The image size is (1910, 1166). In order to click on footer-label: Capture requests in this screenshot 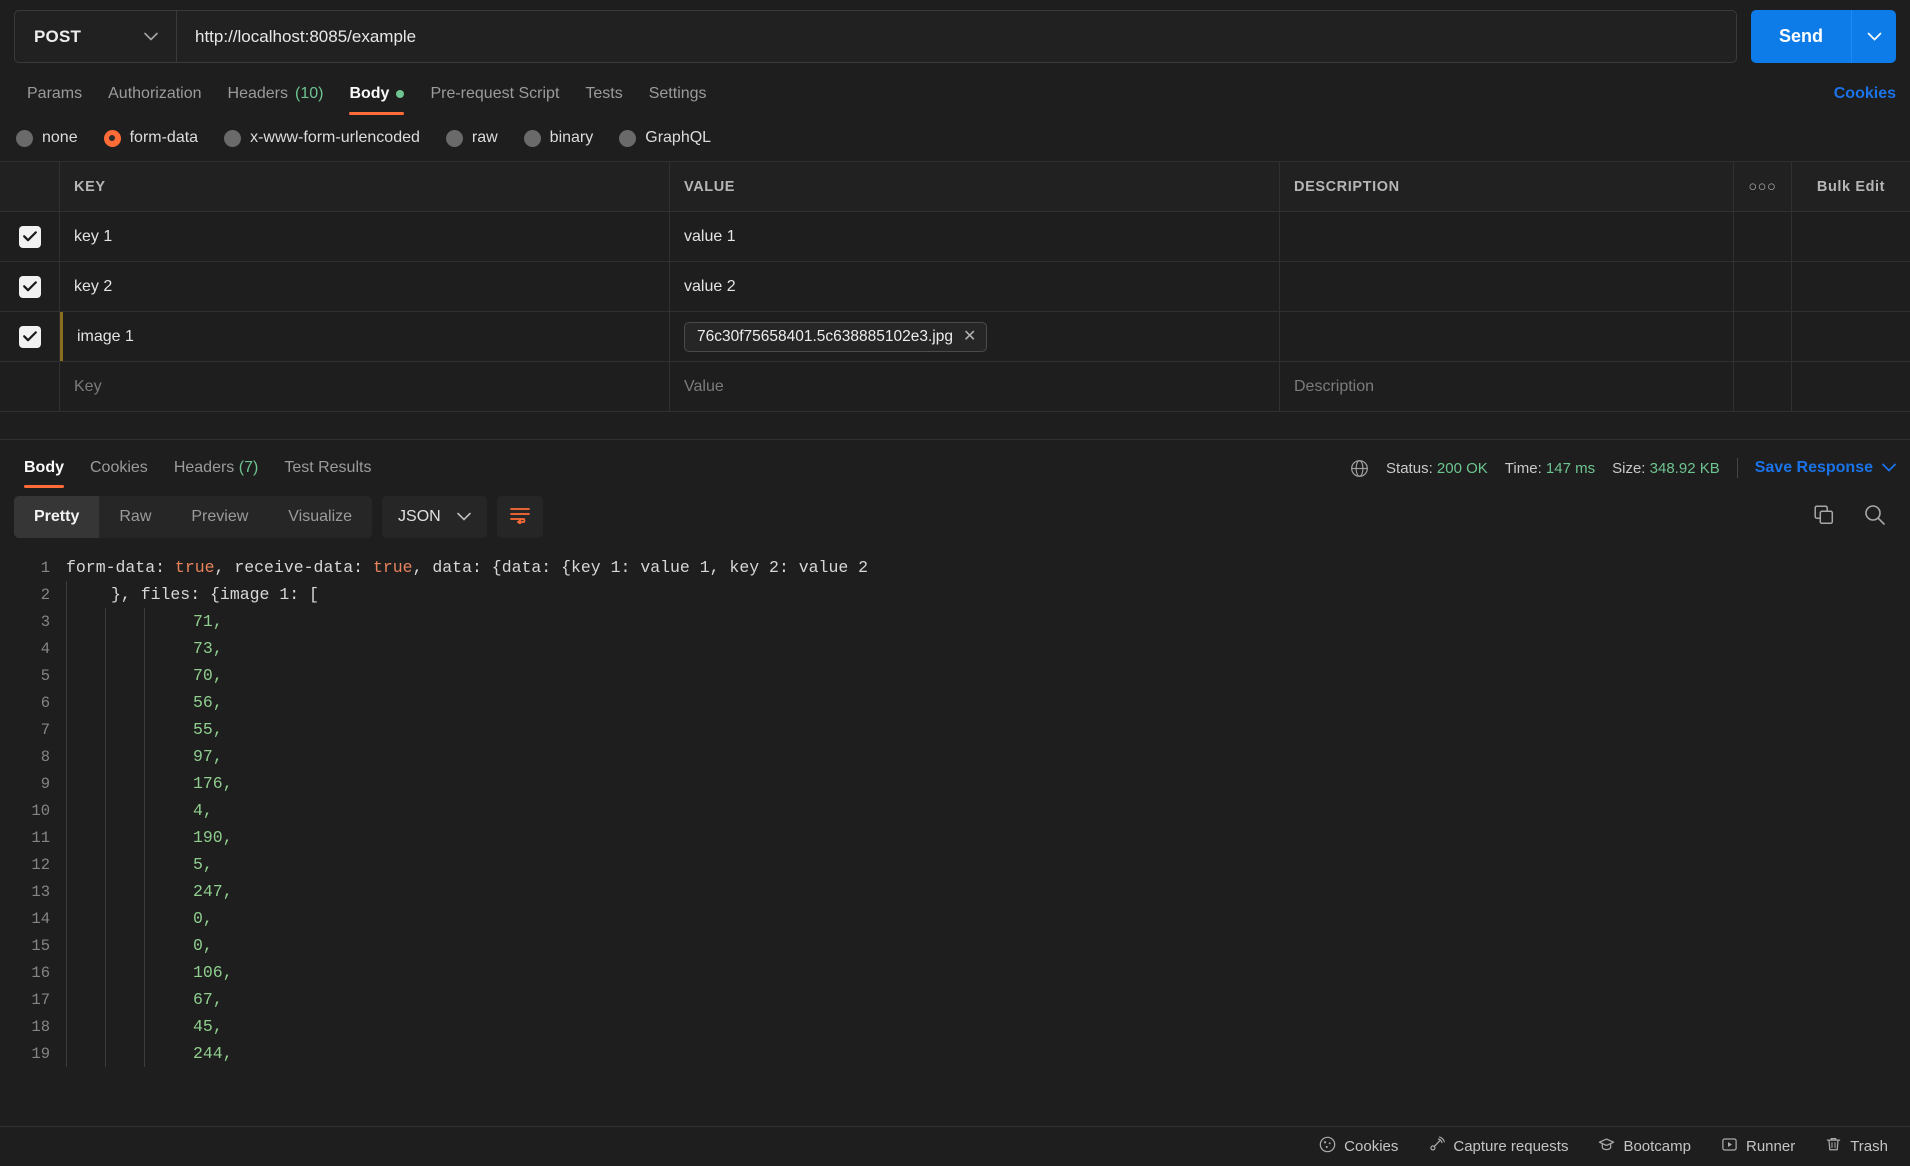, I will do `click(1511, 1146)`.